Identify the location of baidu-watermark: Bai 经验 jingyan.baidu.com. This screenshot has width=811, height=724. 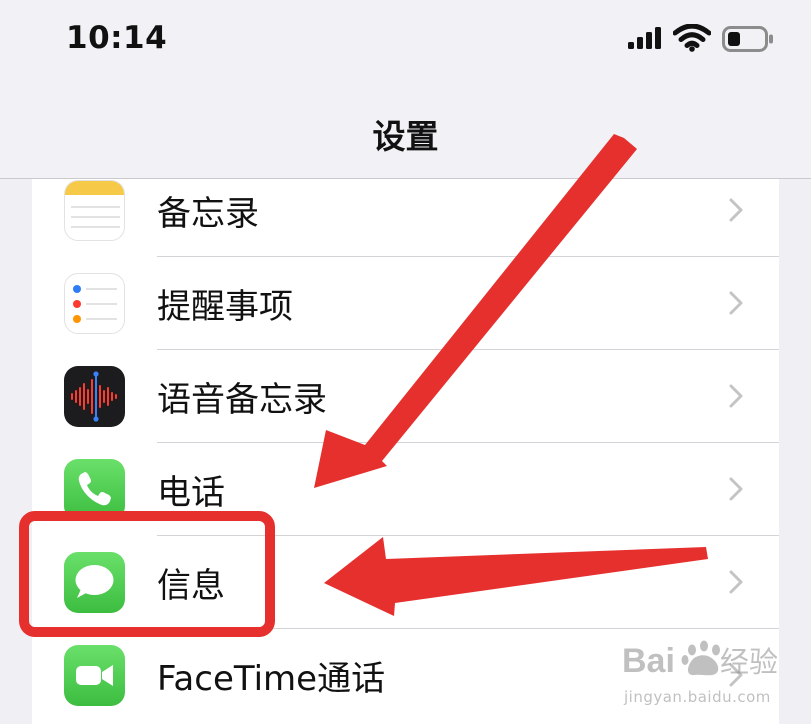
(706, 672).